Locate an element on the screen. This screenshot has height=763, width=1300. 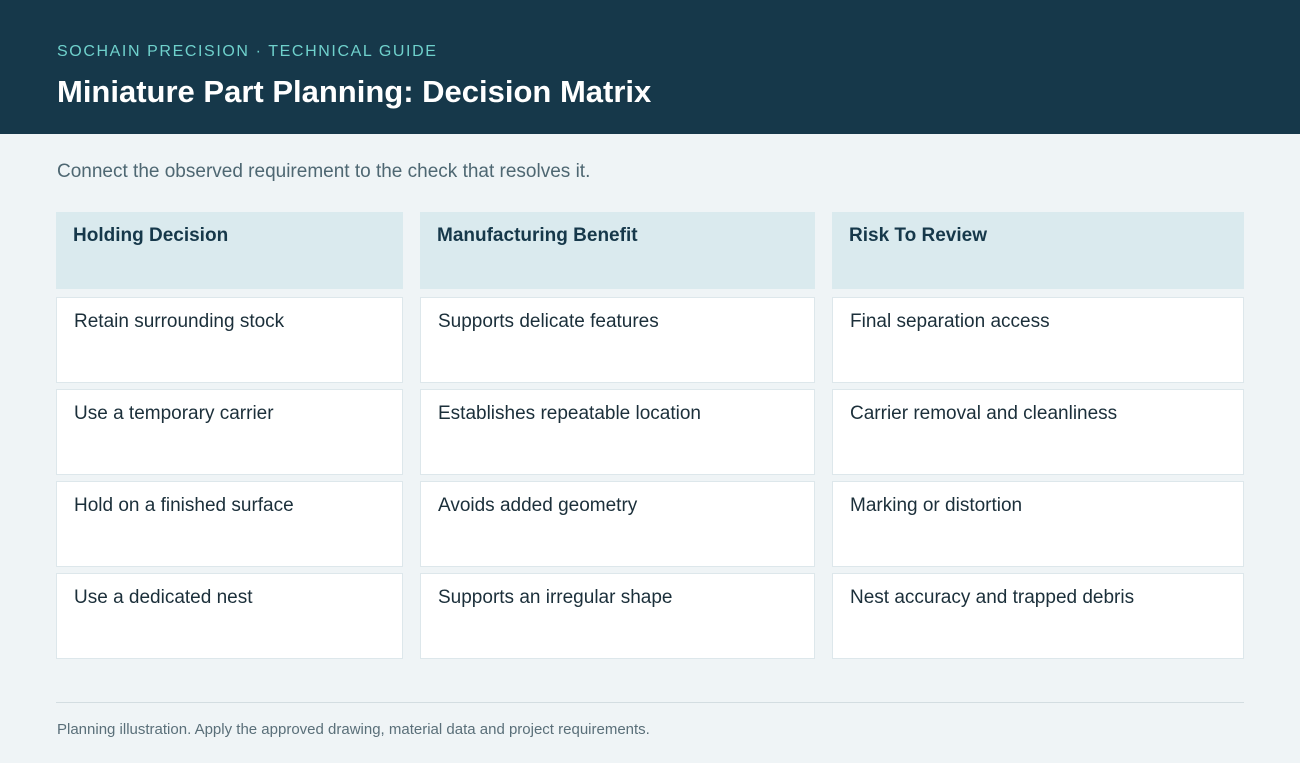
matrix-cell: Marking or distortion is located at coordinates (1038, 524).